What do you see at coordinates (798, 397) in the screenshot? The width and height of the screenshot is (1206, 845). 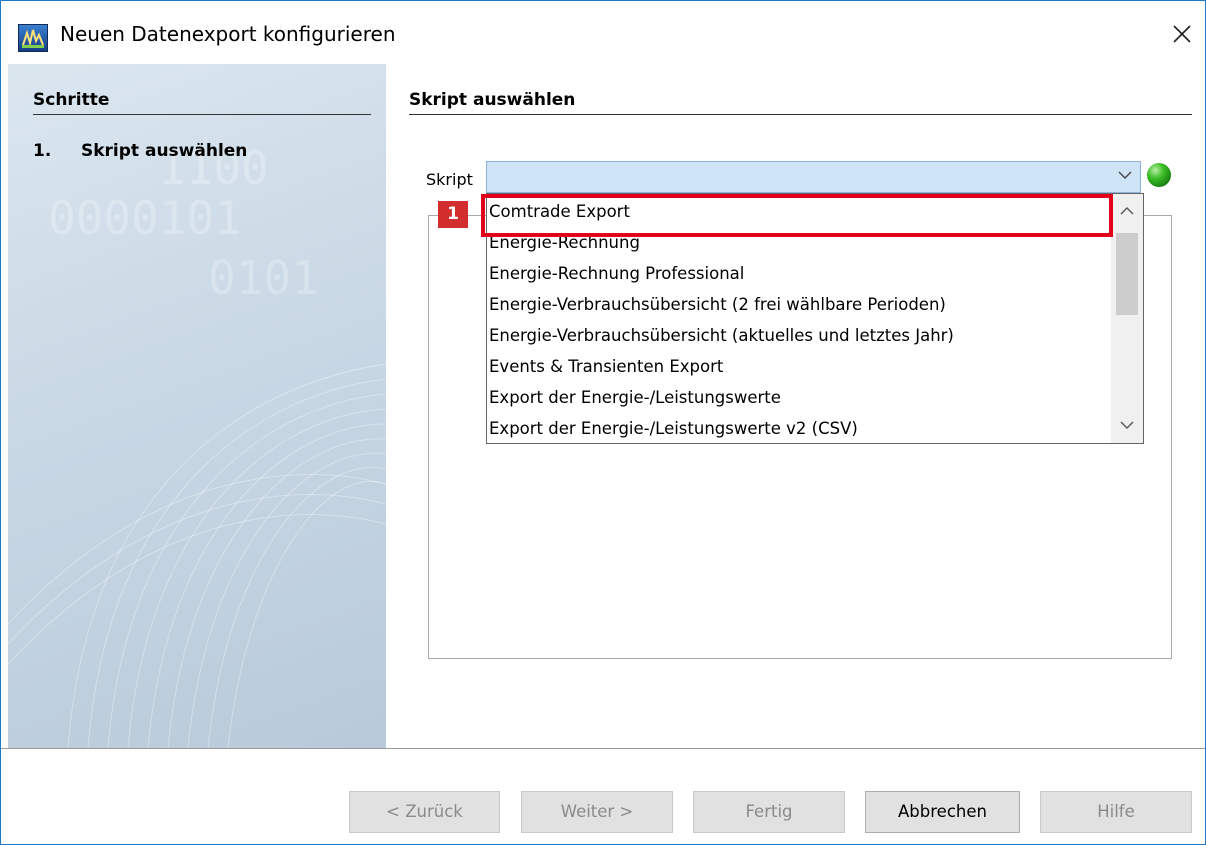 I see `dropdown-item: Export der Energie-/Leistungswerte` at bounding box center [798, 397].